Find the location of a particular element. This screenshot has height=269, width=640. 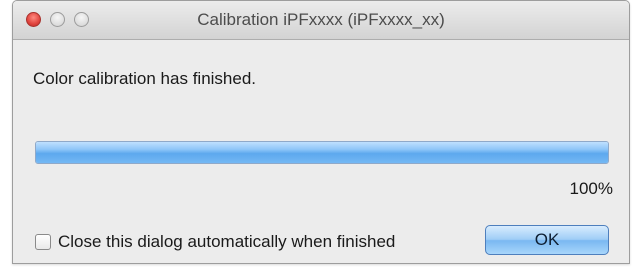

status-message: Color calibration has finished. is located at coordinates (145, 78).